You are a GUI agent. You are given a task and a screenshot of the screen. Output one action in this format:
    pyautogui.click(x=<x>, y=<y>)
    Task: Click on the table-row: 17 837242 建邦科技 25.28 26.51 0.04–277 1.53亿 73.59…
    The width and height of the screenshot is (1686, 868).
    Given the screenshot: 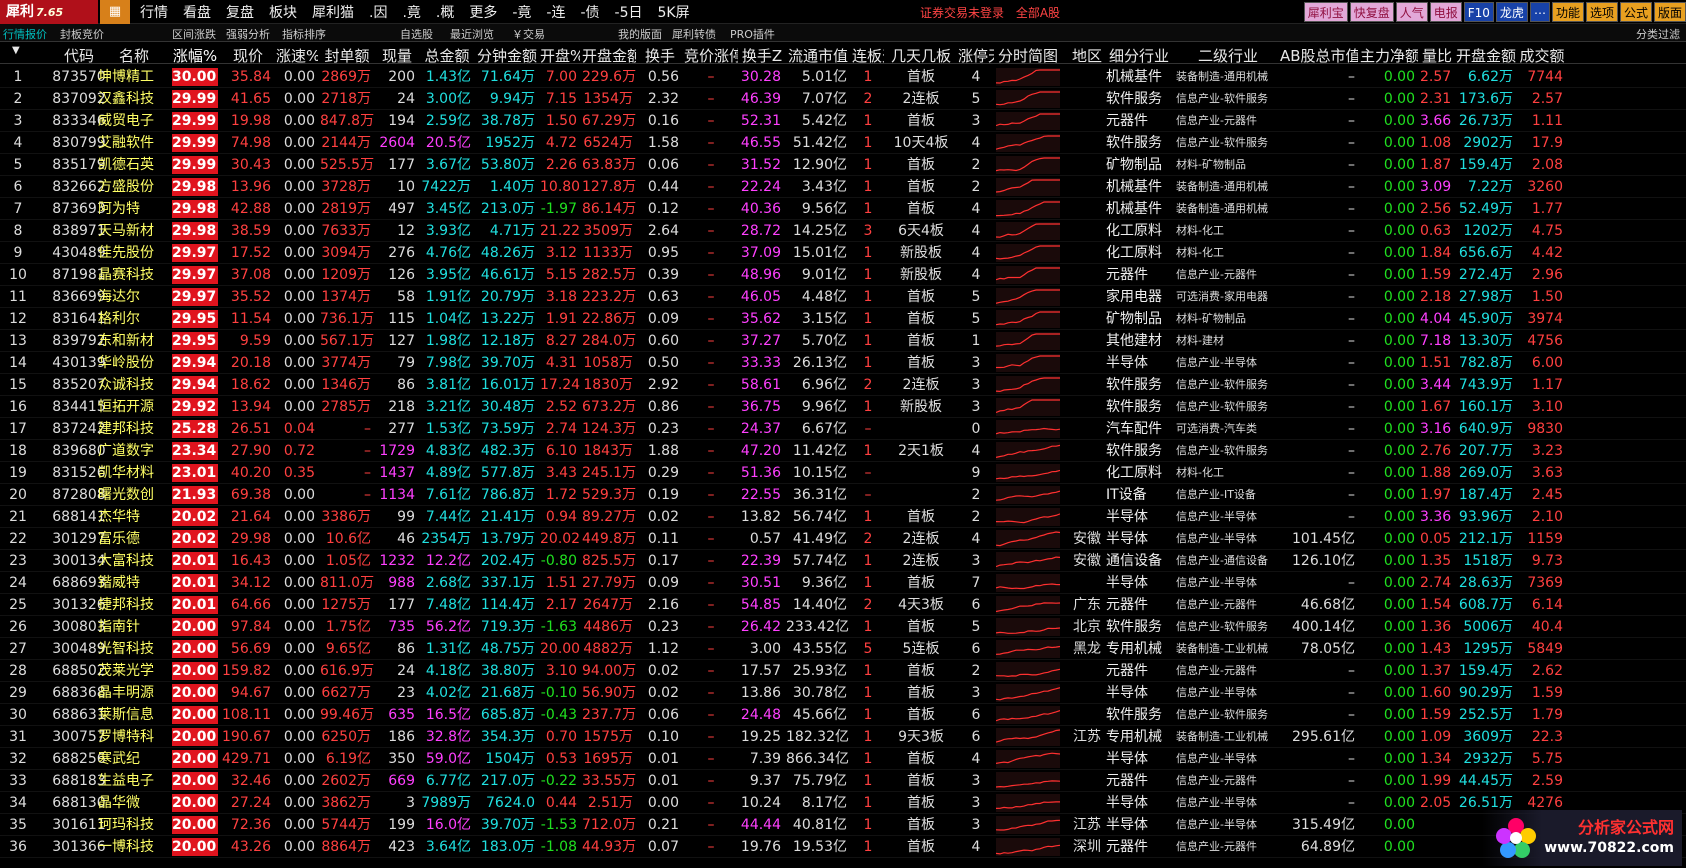 What is the action you would take?
    pyautogui.click(x=843, y=429)
    